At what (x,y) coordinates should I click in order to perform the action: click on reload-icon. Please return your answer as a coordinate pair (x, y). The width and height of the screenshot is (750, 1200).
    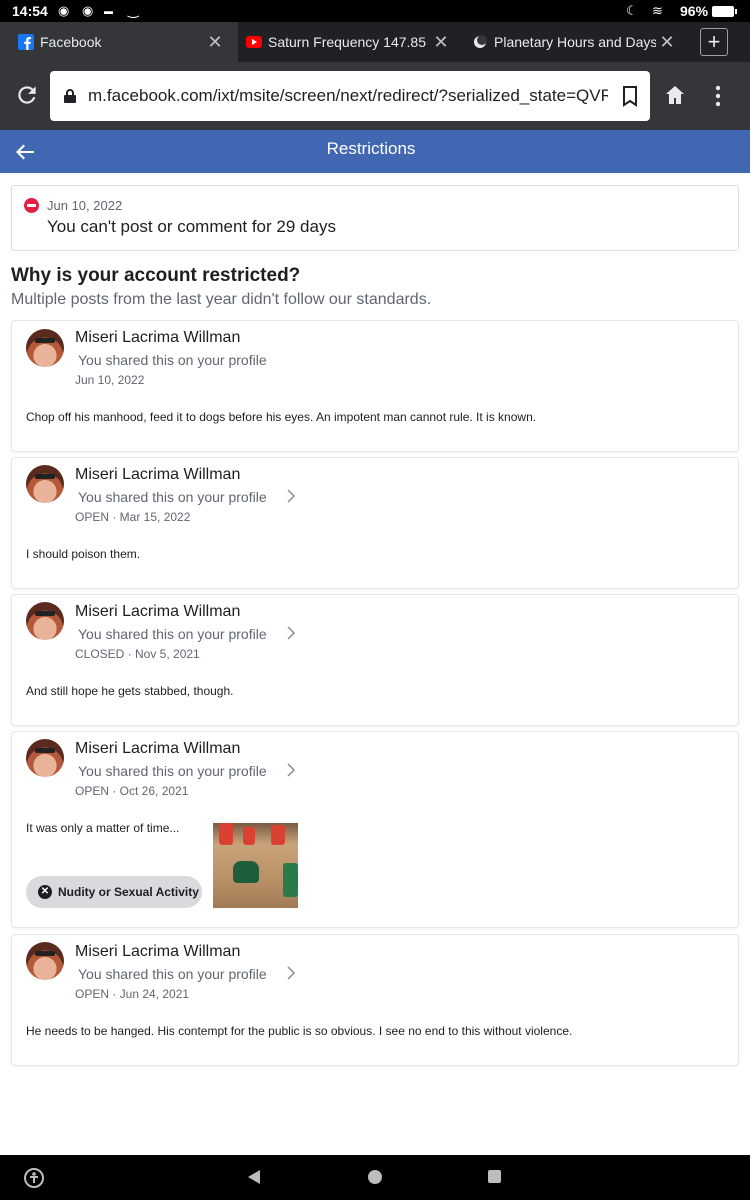
    Looking at the image, I should click on (27, 95).